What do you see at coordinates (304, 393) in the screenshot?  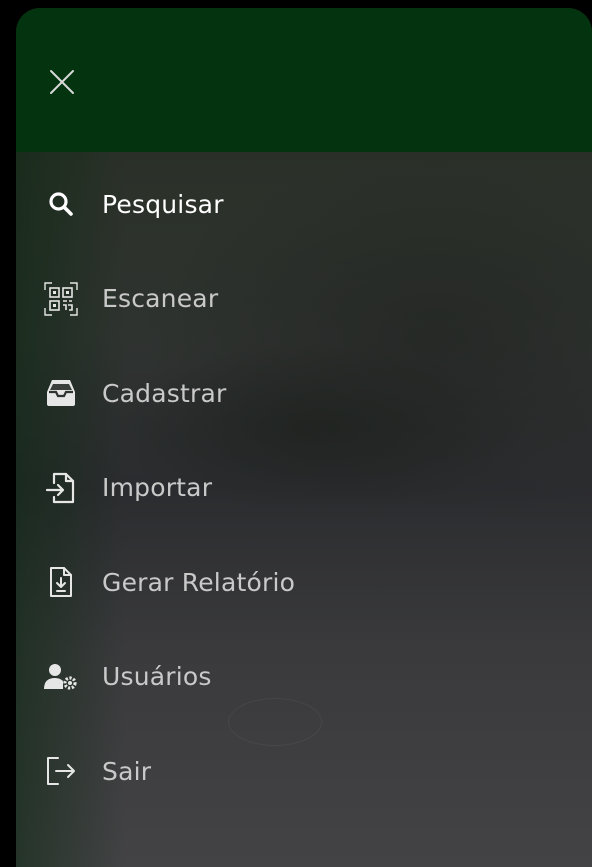 I see `menu-item-cadastrar: Cadastrar` at bounding box center [304, 393].